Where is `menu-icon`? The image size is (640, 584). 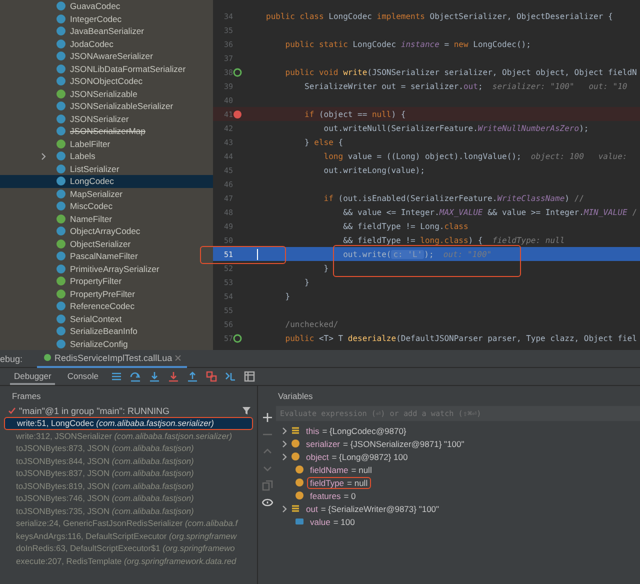 menu-icon is located at coordinates (116, 376).